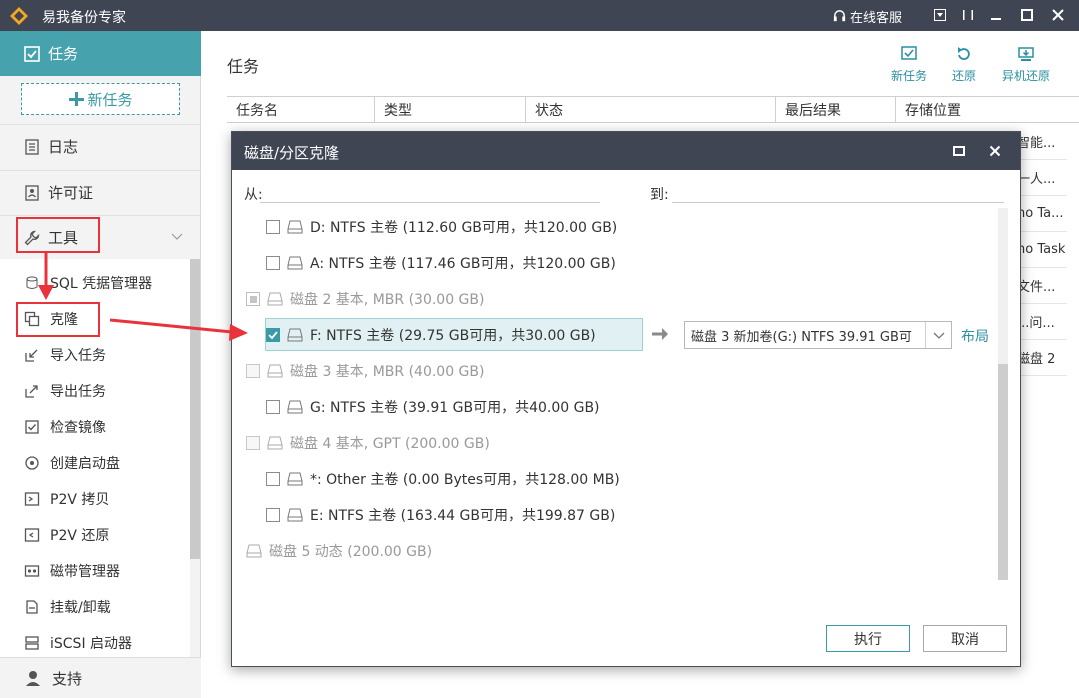 The height and width of the screenshot is (698, 1079). What do you see at coordinates (987, 109) in the screenshot?
I see `column-header-storage: 存储位置` at bounding box center [987, 109].